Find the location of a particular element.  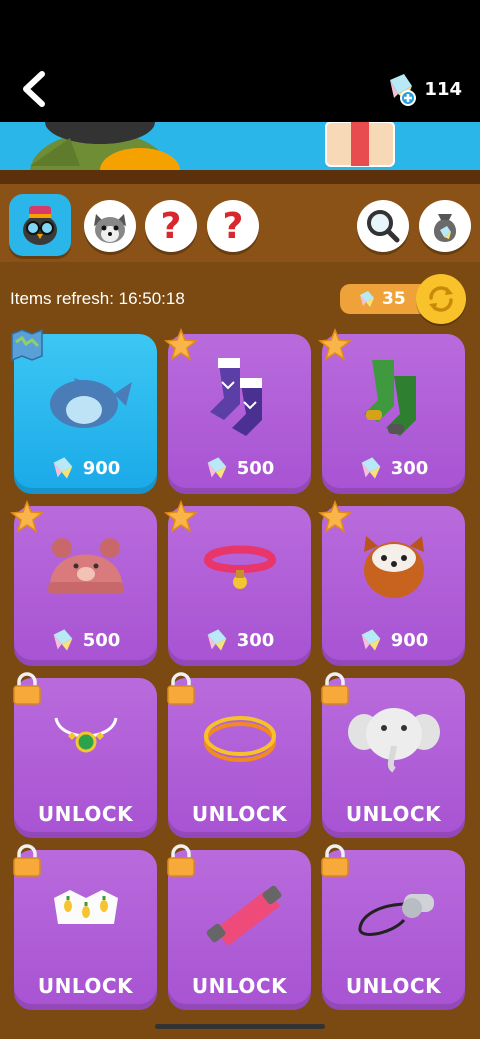

character-banner is located at coordinates (240, 146).